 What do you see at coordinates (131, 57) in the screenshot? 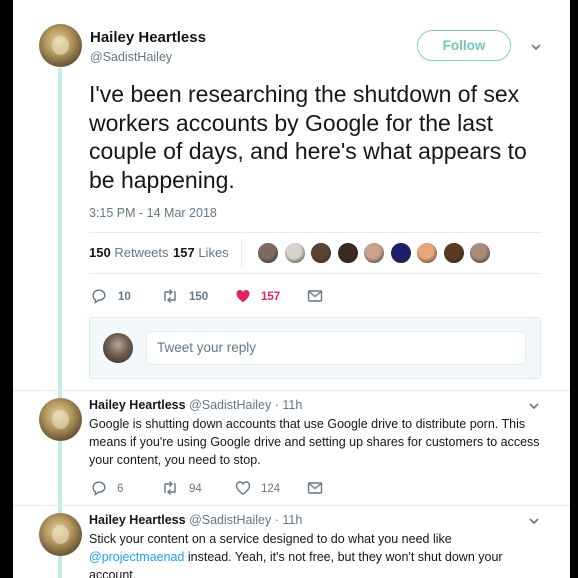
I see `author-handle: @SadistHailey` at bounding box center [131, 57].